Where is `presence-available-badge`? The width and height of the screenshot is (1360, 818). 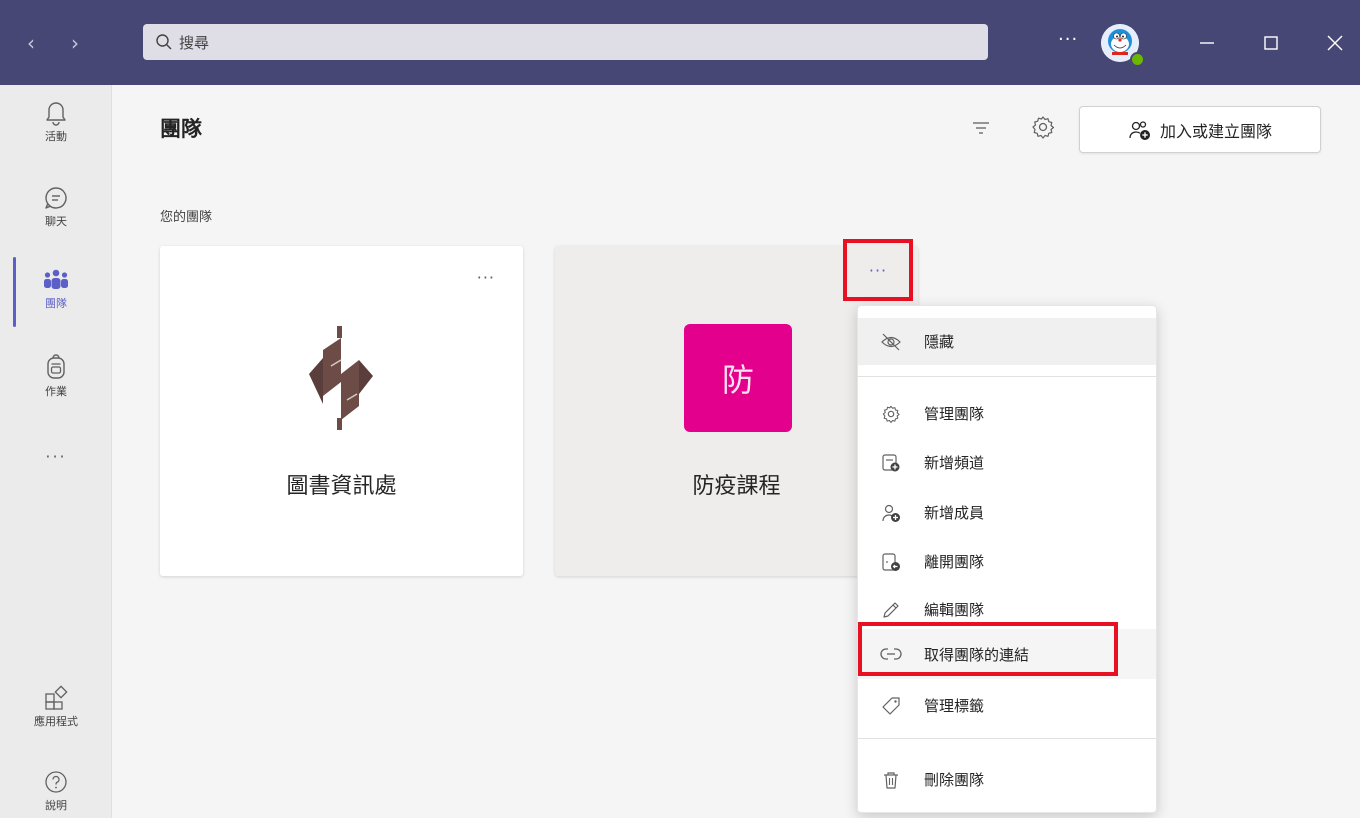 presence-available-badge is located at coordinates (1137, 59).